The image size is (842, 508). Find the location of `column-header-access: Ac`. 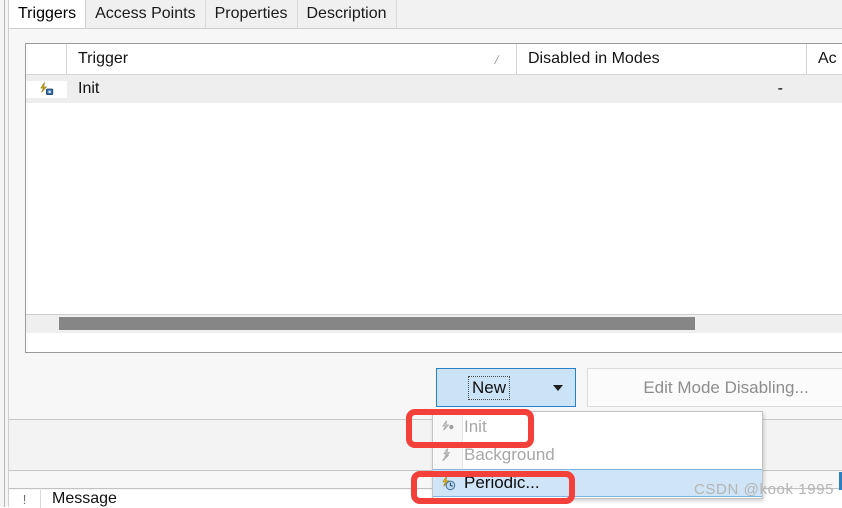

column-header-access: Ac is located at coordinates (824, 59).